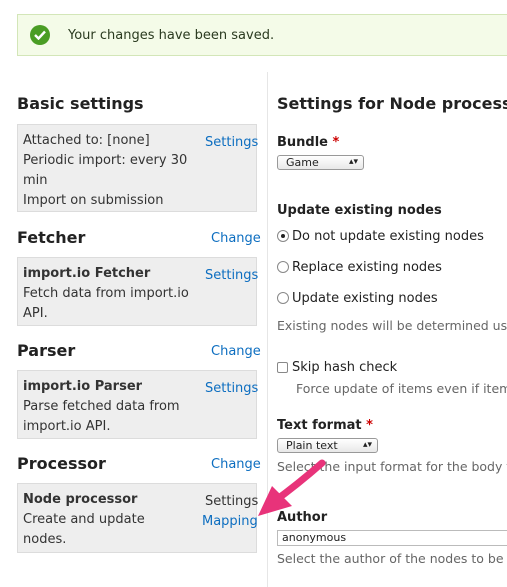 This screenshot has width=507, height=587. What do you see at coordinates (51, 237) in the screenshot?
I see `fetcher-title: Fetcher` at bounding box center [51, 237].